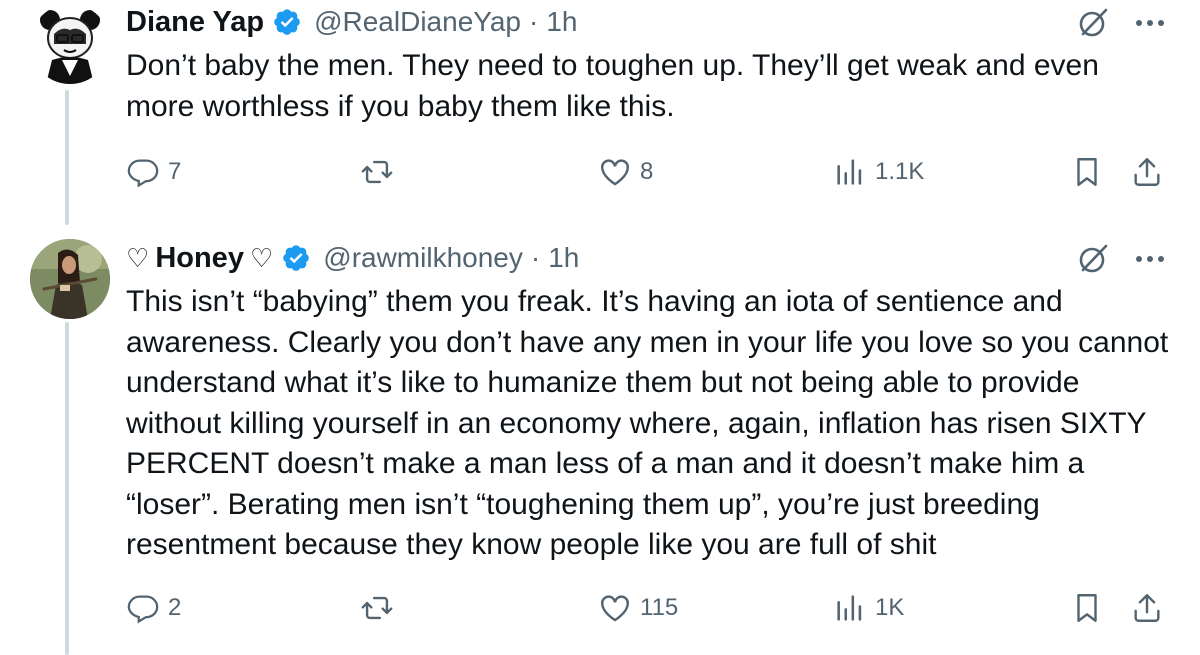 This screenshot has width=1200, height=655. What do you see at coordinates (868, 608) in the screenshot?
I see `views-button: 1K` at bounding box center [868, 608].